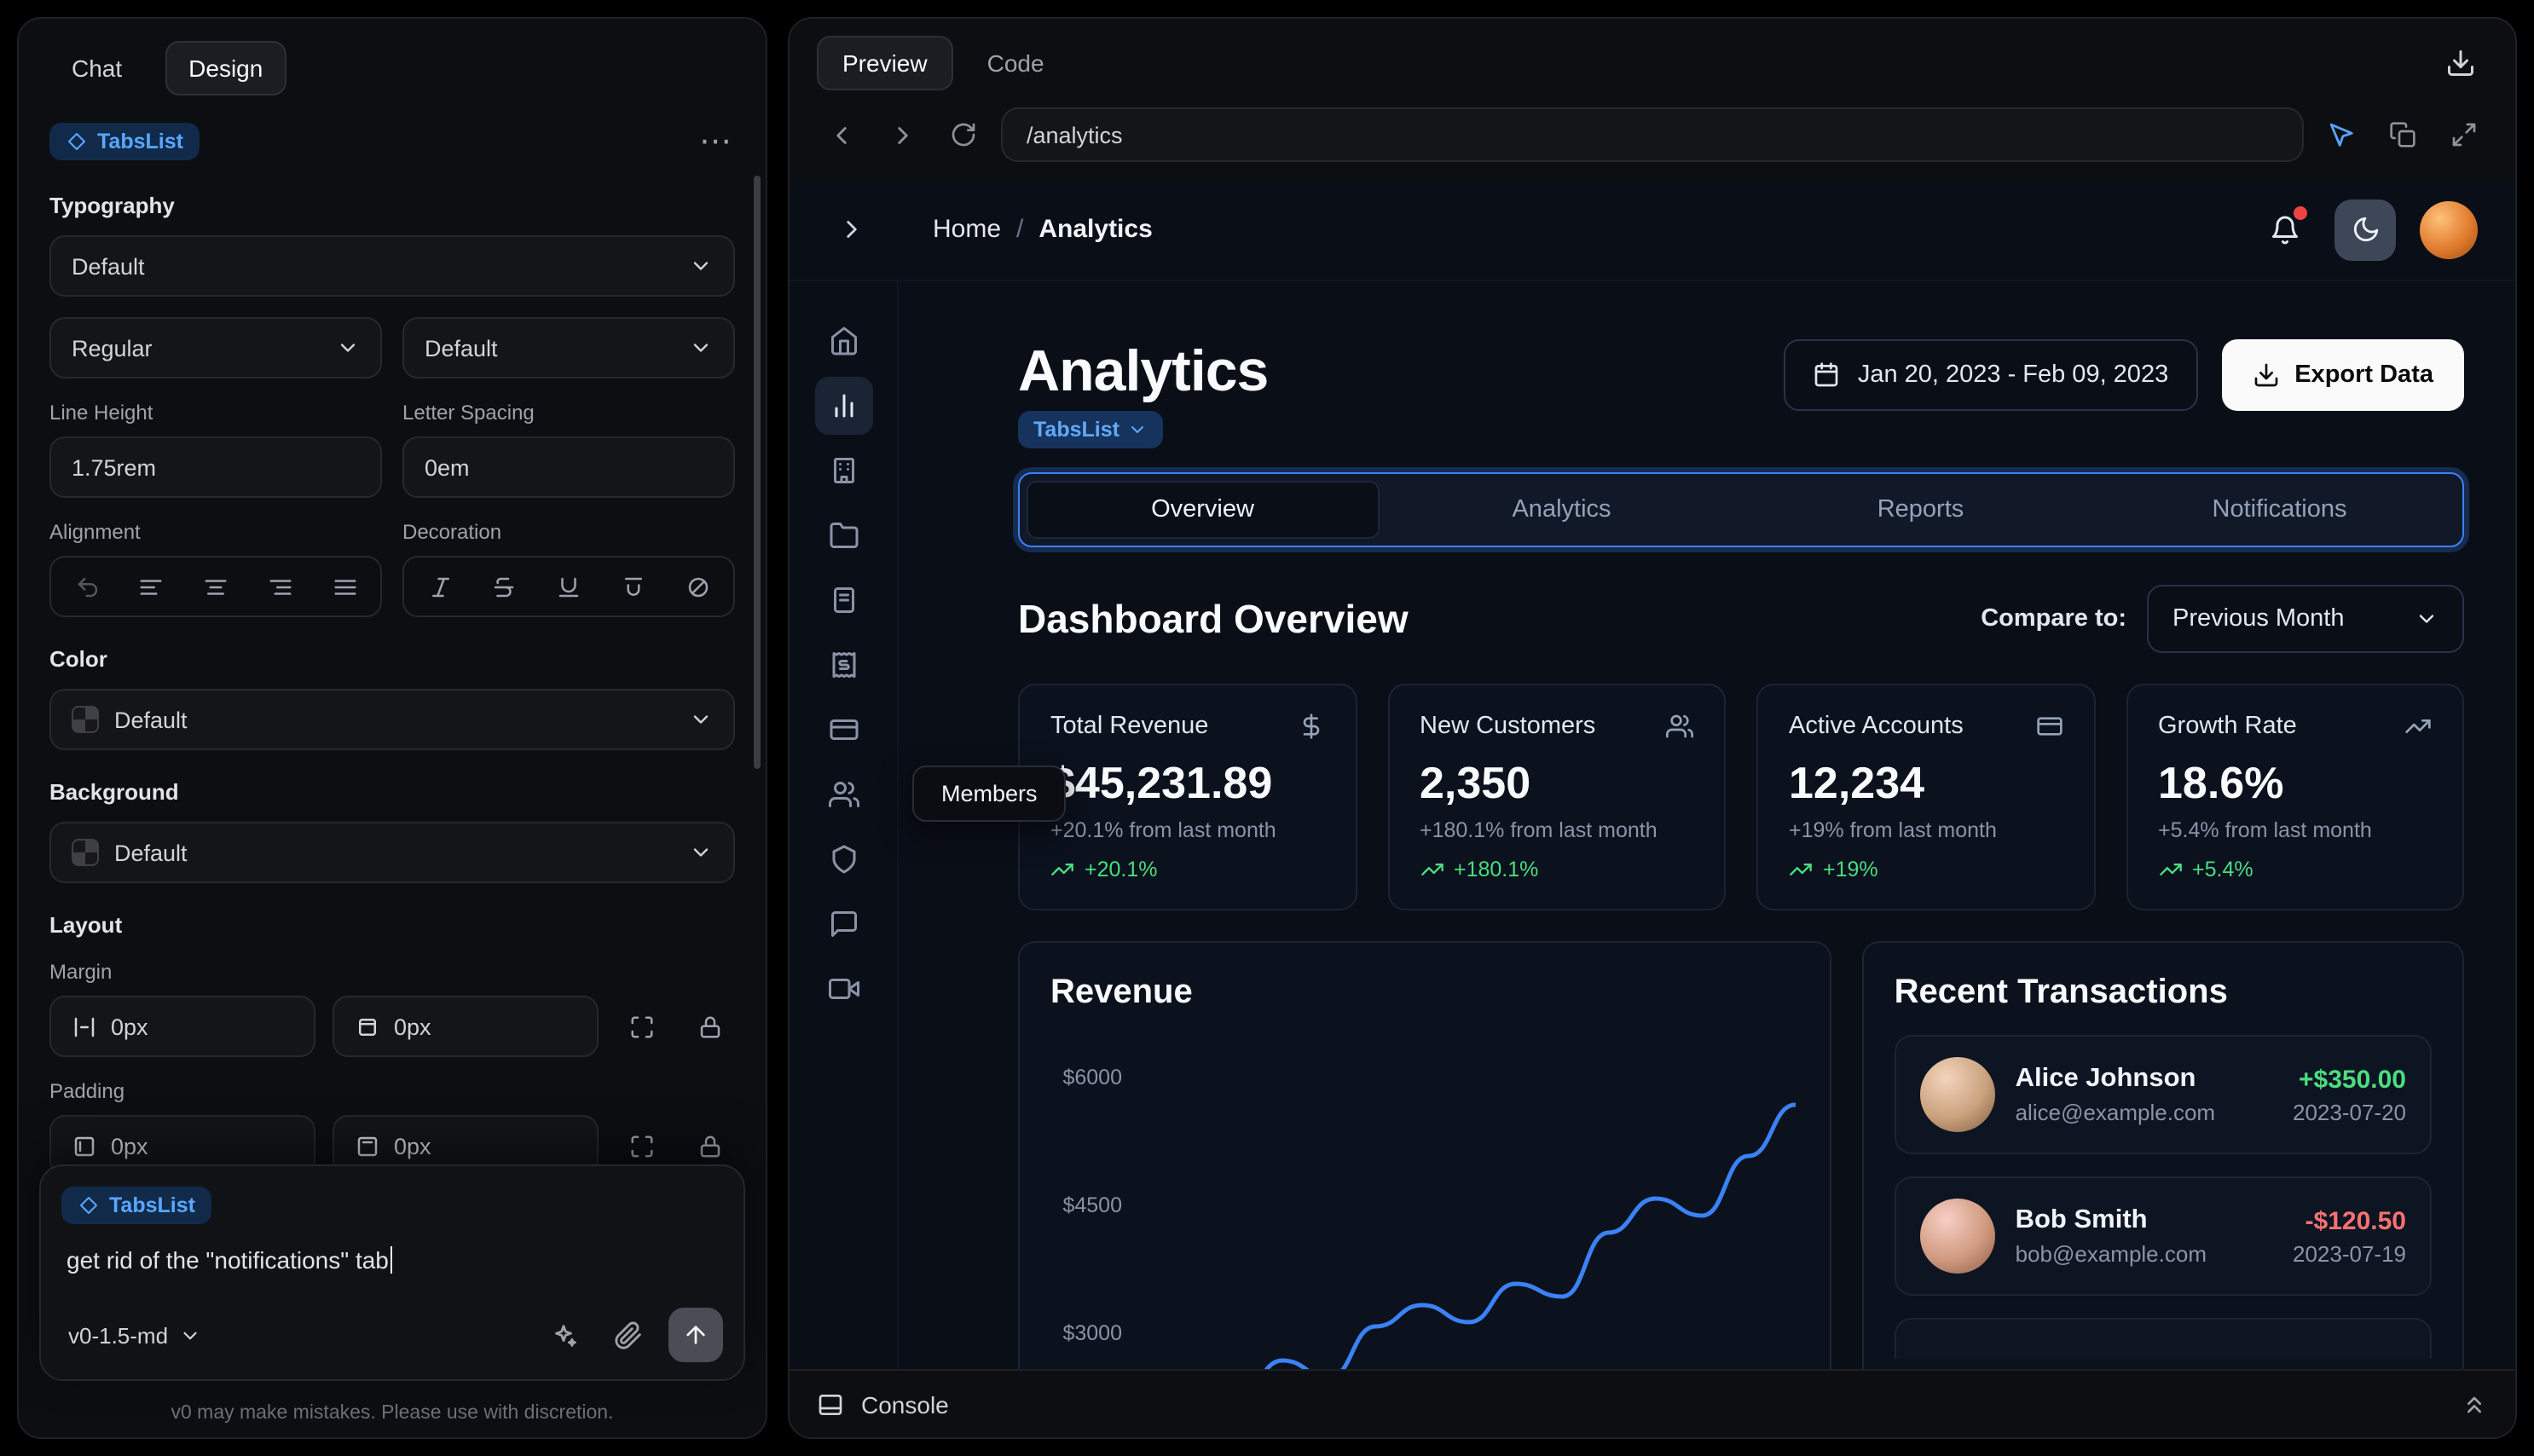 The height and width of the screenshot is (1456, 2534). I want to click on margin-expand-button, so click(641, 1026).